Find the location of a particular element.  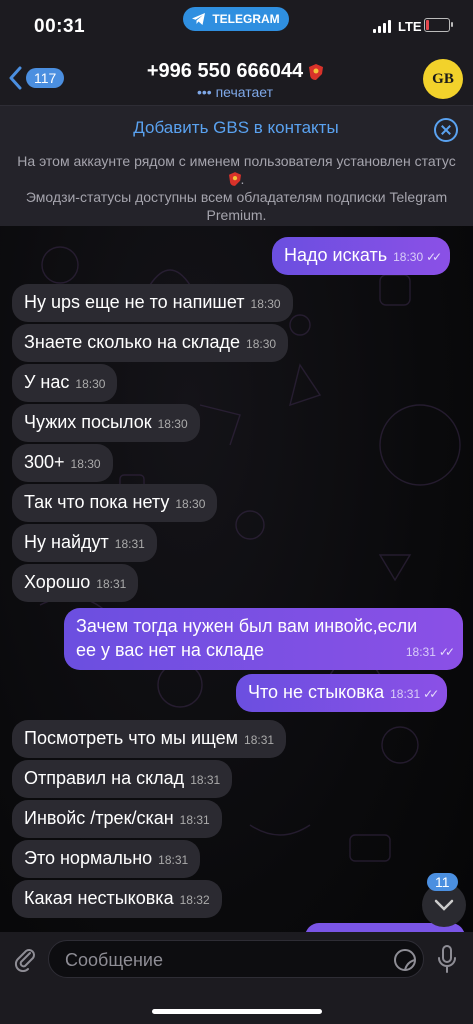

typing-dots-icon: ••• is located at coordinates (204, 92).